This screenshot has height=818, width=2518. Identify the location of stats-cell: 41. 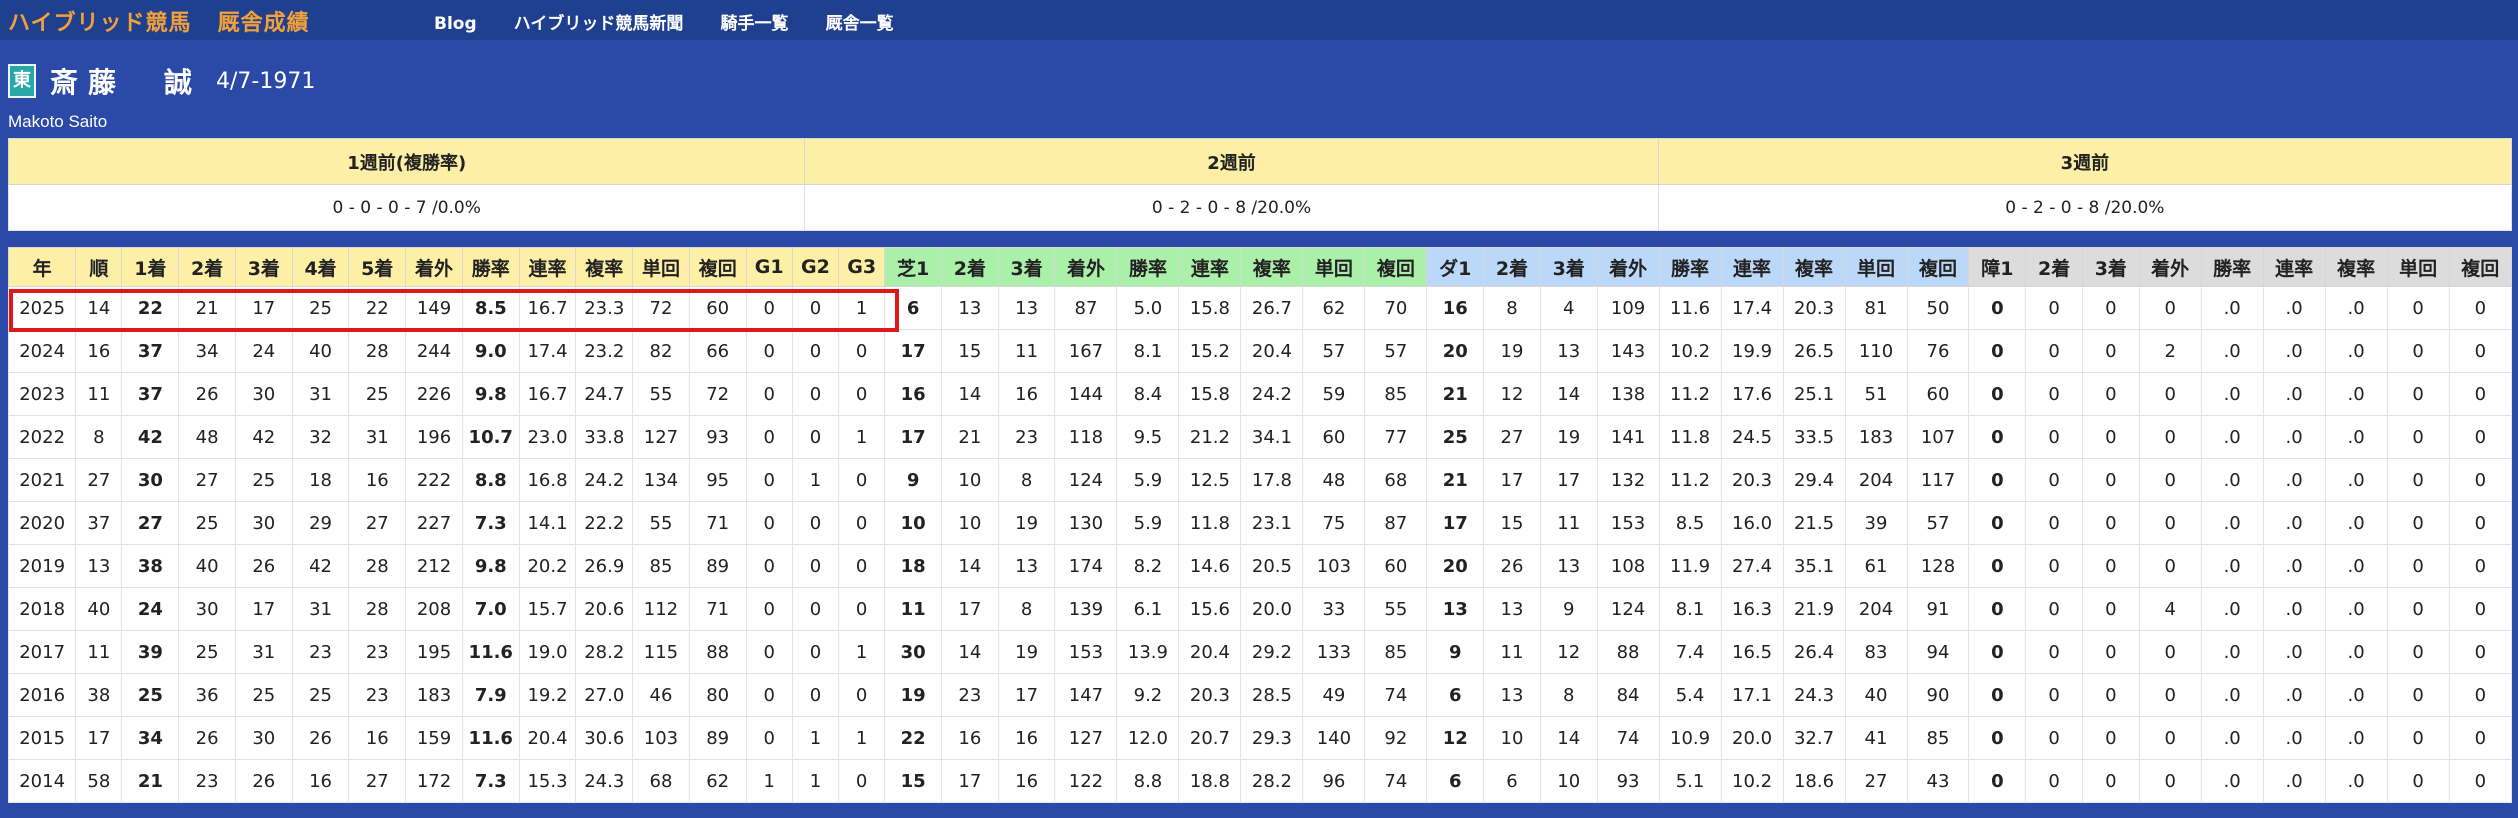
(1876, 738).